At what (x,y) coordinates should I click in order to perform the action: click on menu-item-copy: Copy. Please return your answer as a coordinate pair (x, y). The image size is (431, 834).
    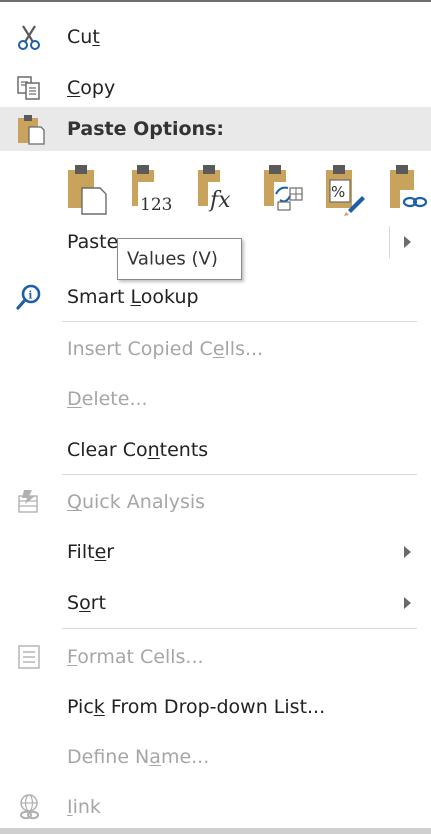
    Looking at the image, I should click on (215, 88).